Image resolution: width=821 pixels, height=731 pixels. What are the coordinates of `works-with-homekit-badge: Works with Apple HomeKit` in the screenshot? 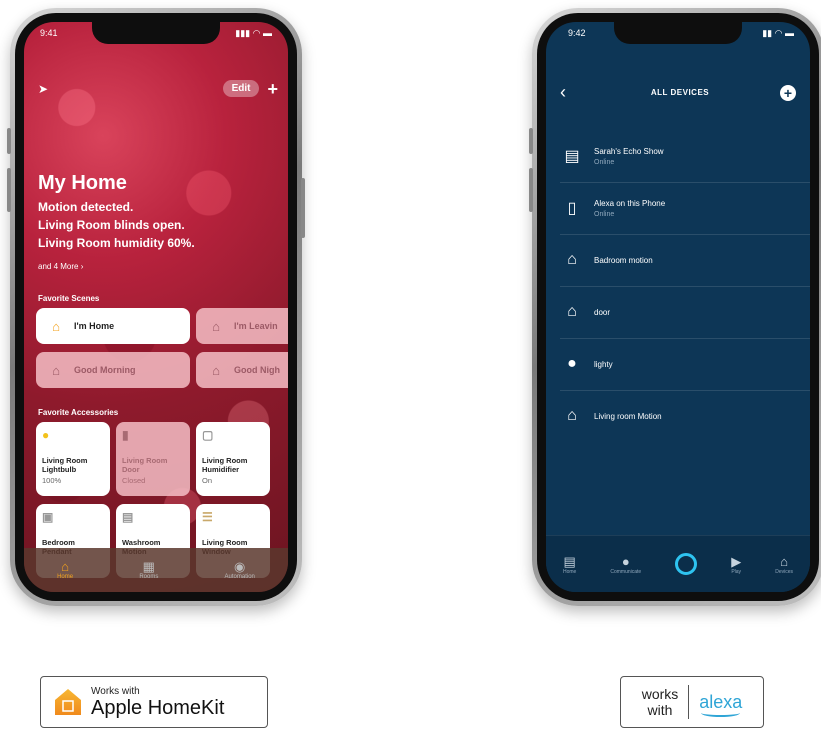 It's located at (154, 702).